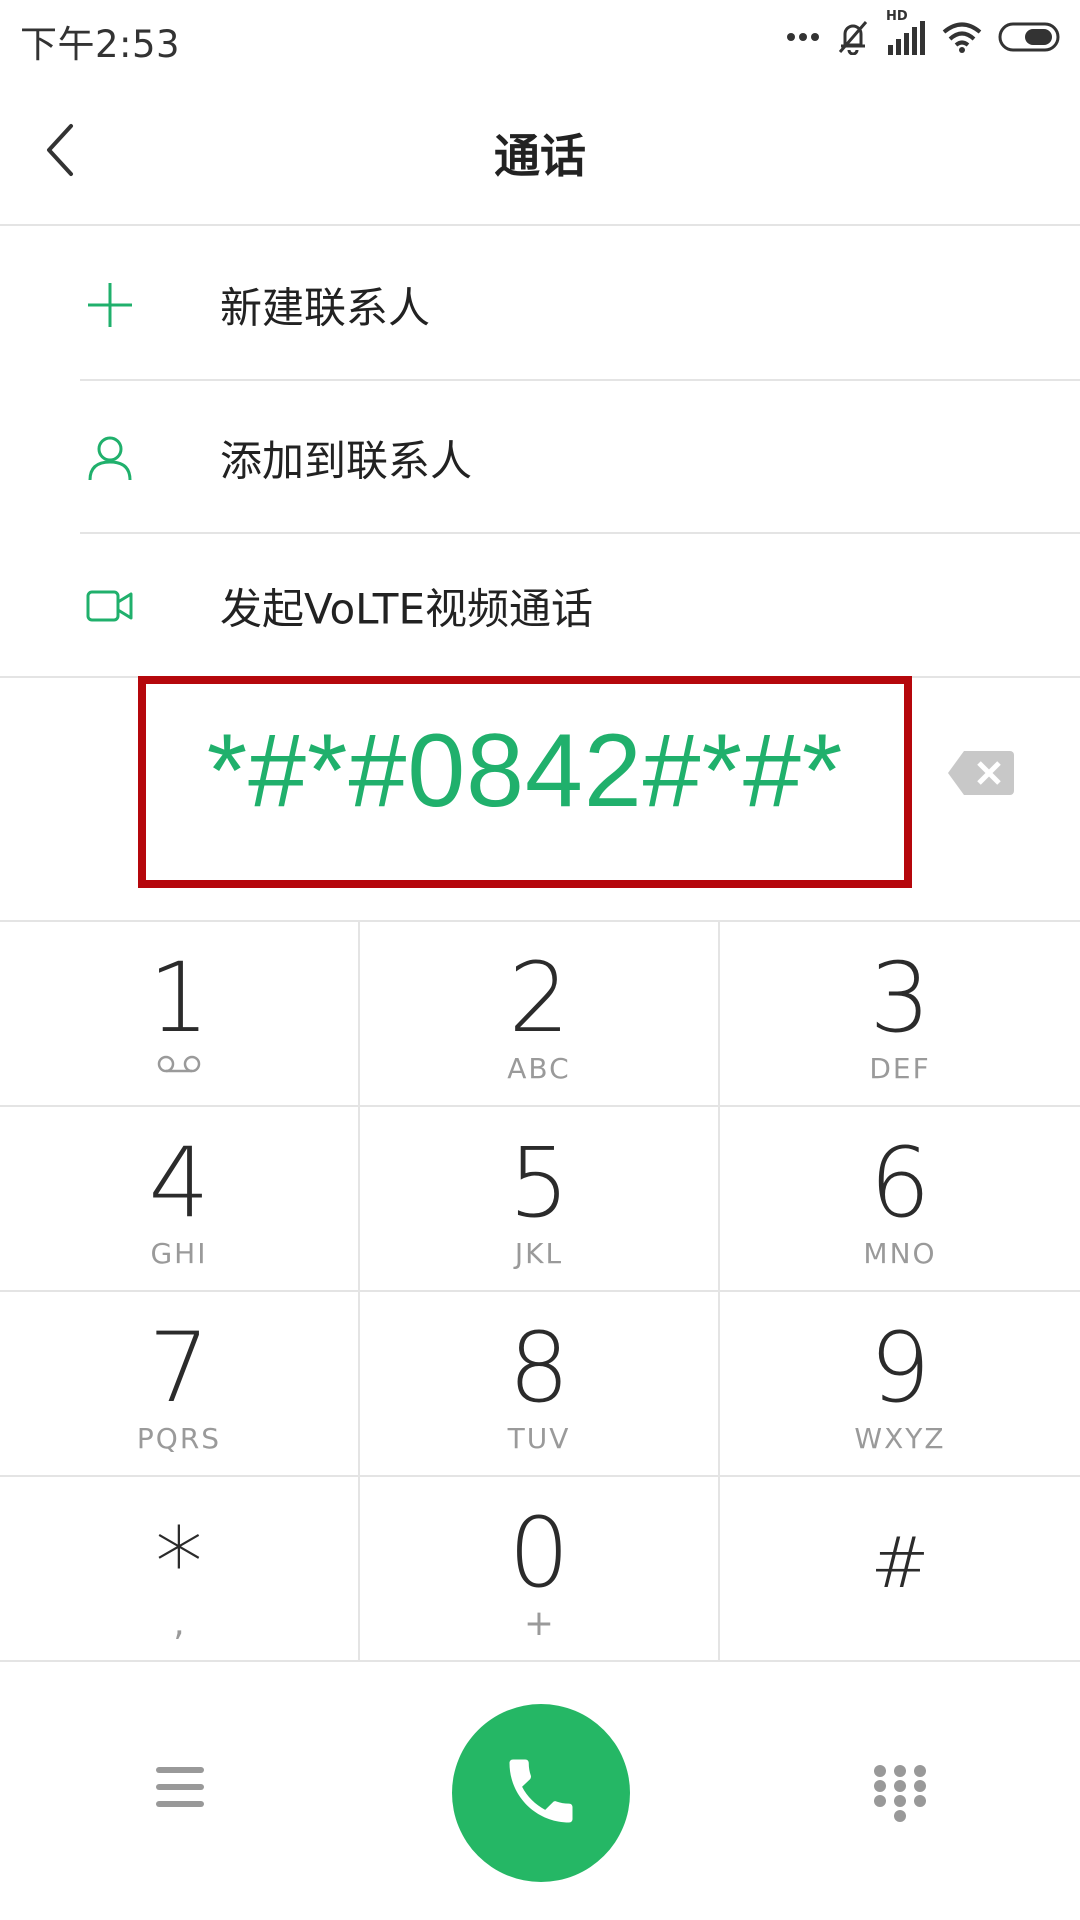 This screenshot has height=1920, width=1080. What do you see at coordinates (346, 460) in the screenshot?
I see `add-to-contact-label: 添加到联系人` at bounding box center [346, 460].